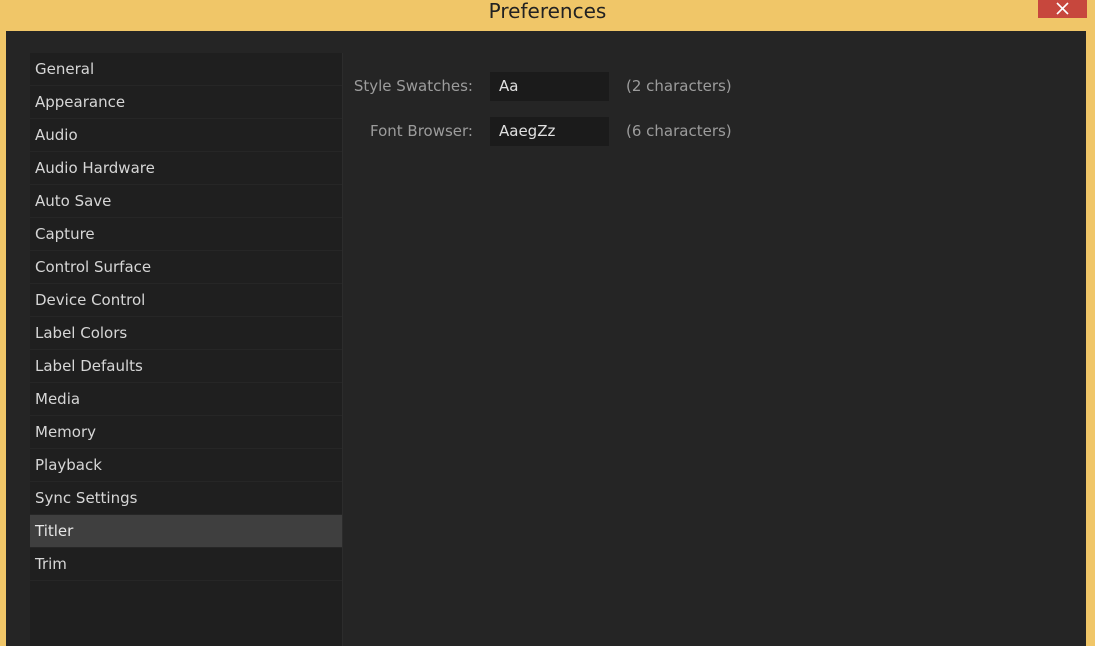 The image size is (1095, 646). What do you see at coordinates (186, 399) in the screenshot?
I see `sidebar-item-media: Media` at bounding box center [186, 399].